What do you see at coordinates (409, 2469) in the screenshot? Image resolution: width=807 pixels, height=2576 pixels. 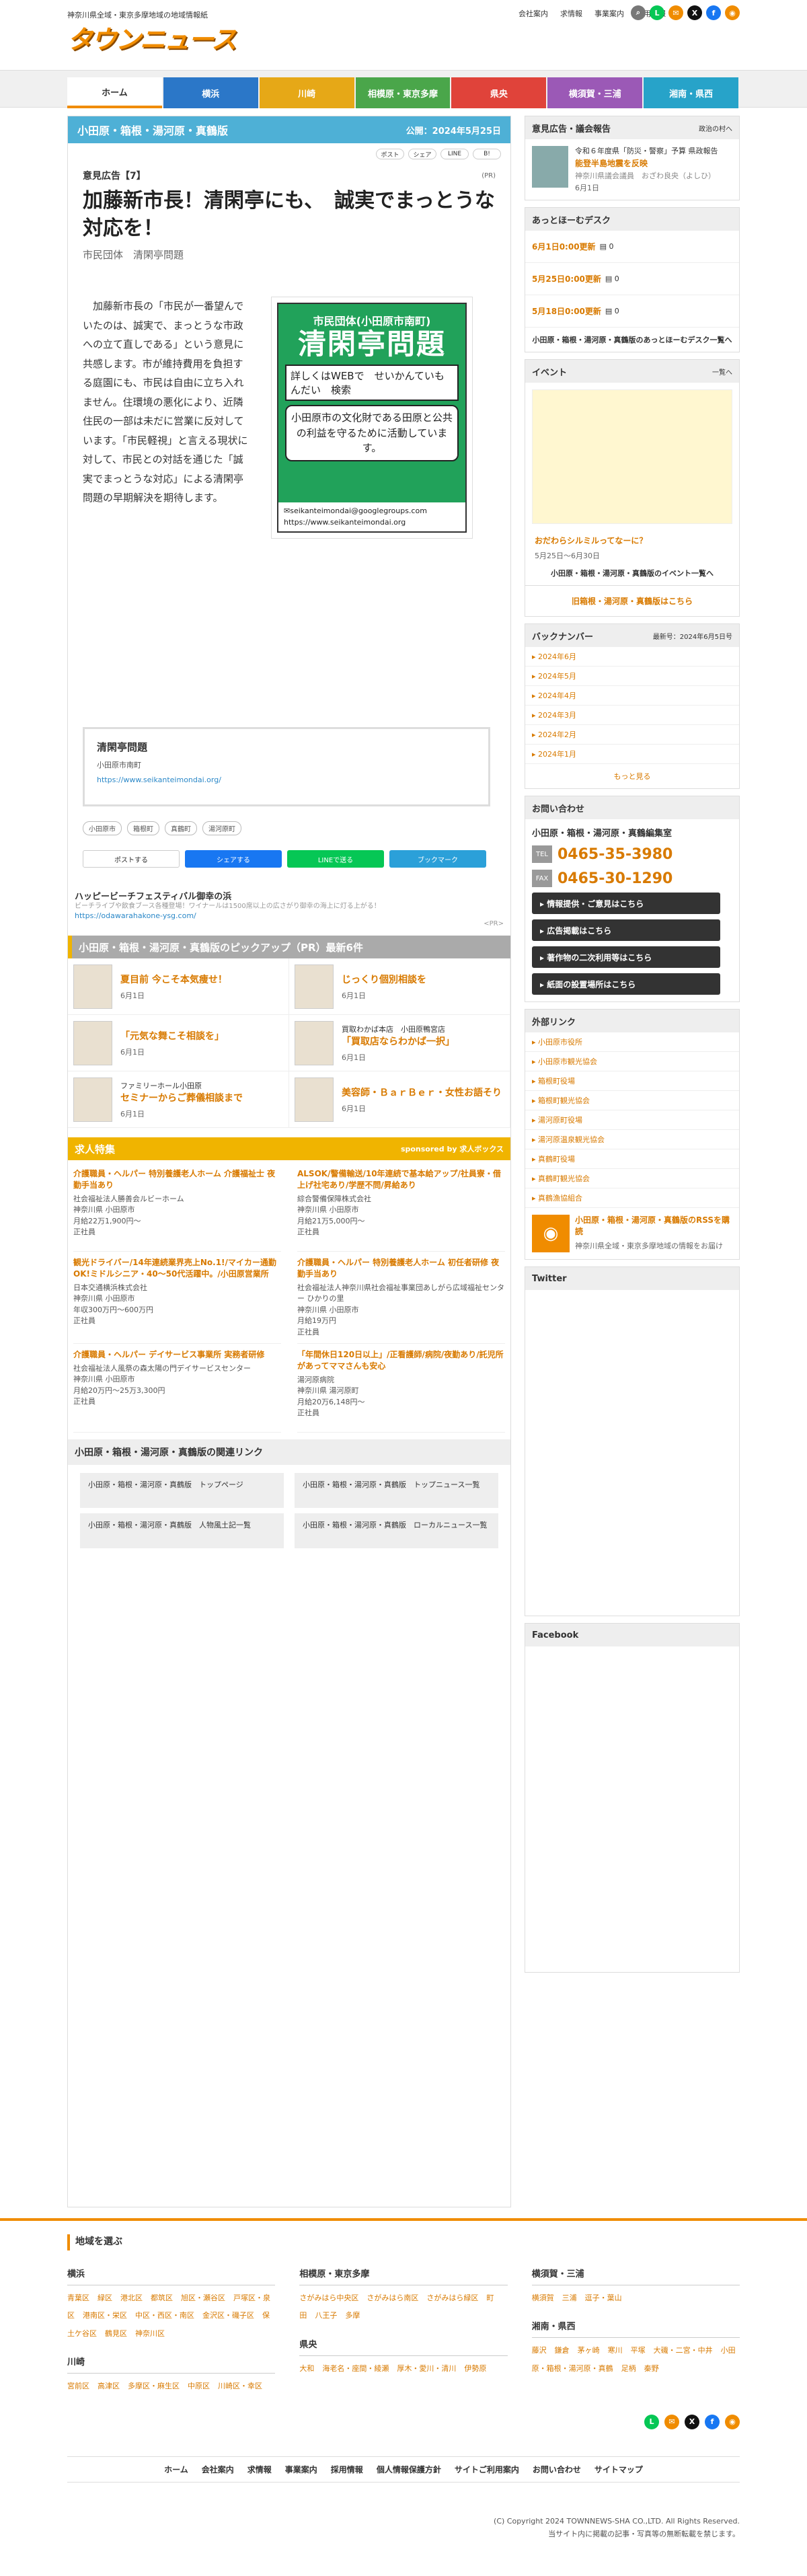 I see `footer-nav-link: 個人情報保護方針` at bounding box center [409, 2469].